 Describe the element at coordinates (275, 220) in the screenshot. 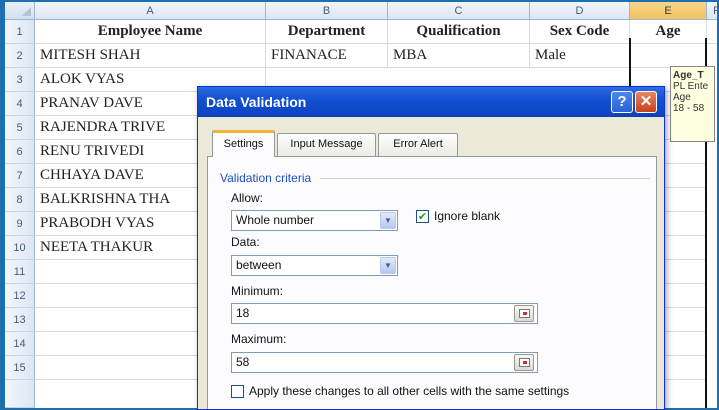

I see `allow-dropdown-value: Whole number` at that location.